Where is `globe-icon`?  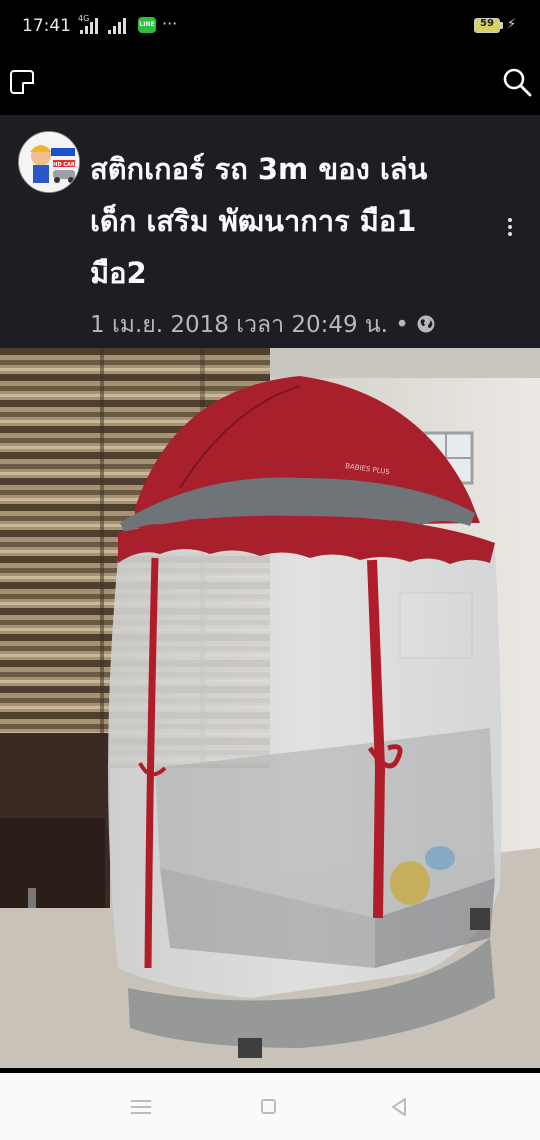
globe-icon is located at coordinates (426, 324).